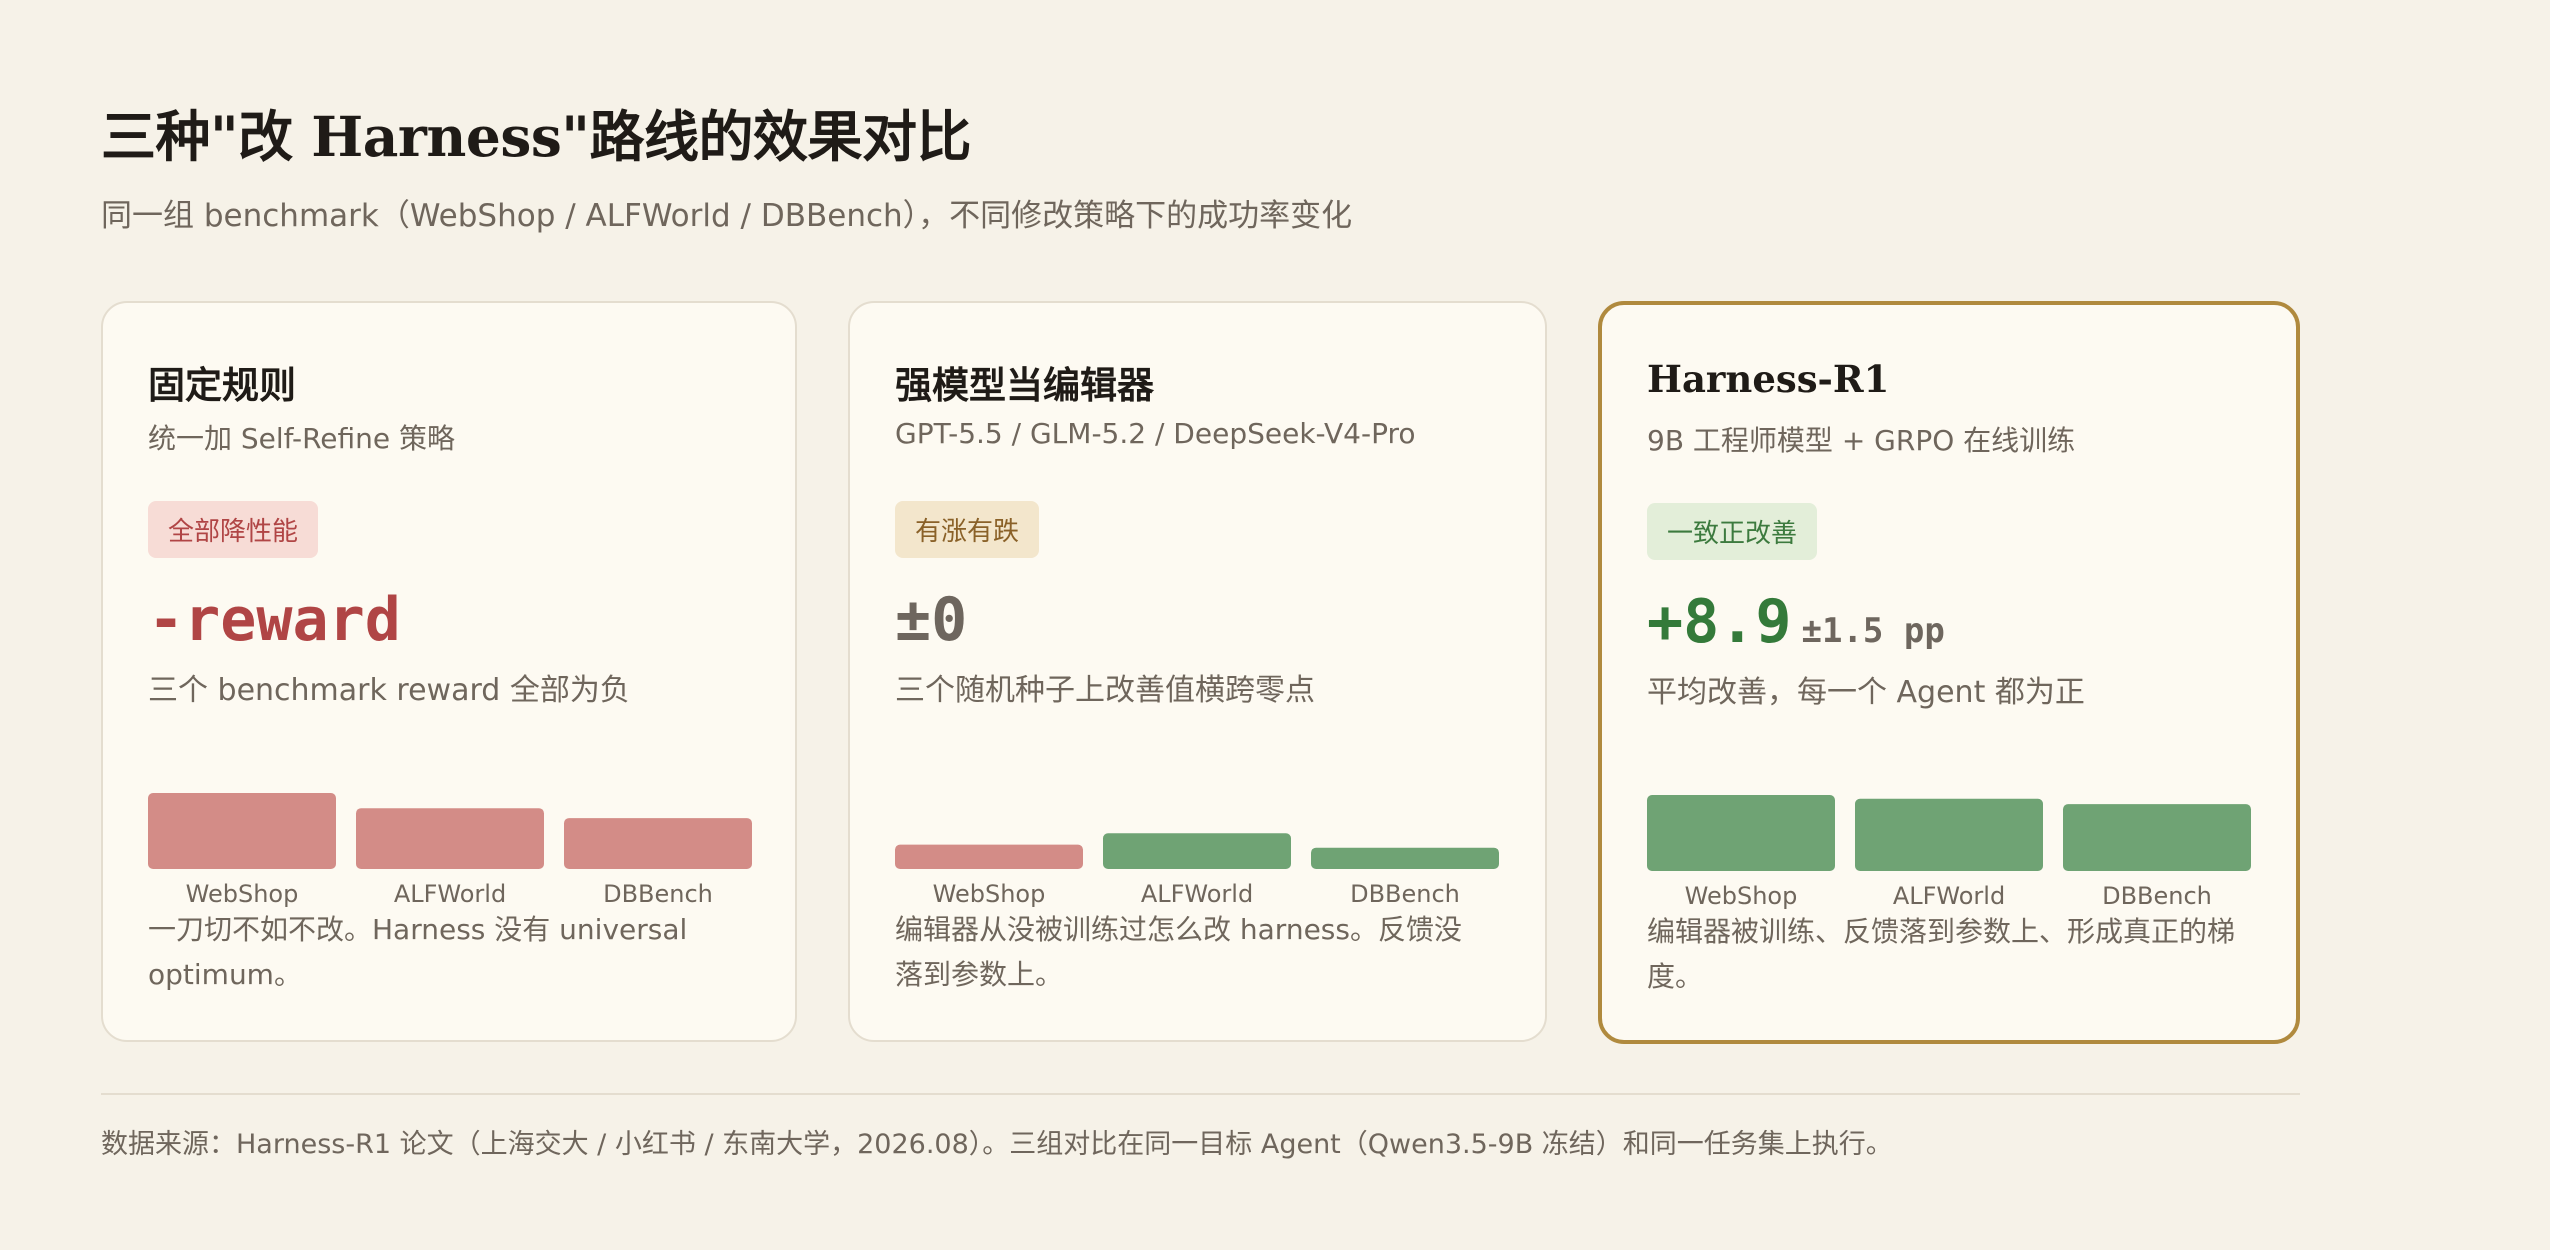  Describe the element at coordinates (1105, 690) in the screenshot. I see `metric-description: 三个随机种子上改善值横跨零点` at that location.